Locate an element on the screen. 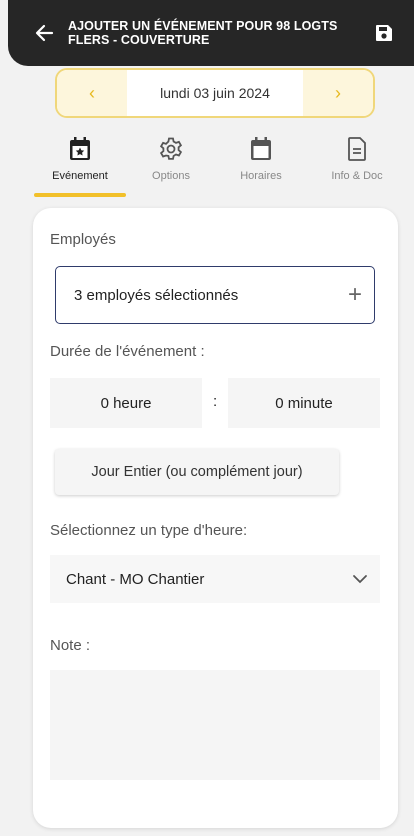 The image size is (414, 836). page-title-line1: AJOUTER UN ÉVÉNEMENT POUR 98 LOGTS is located at coordinates (203, 26).